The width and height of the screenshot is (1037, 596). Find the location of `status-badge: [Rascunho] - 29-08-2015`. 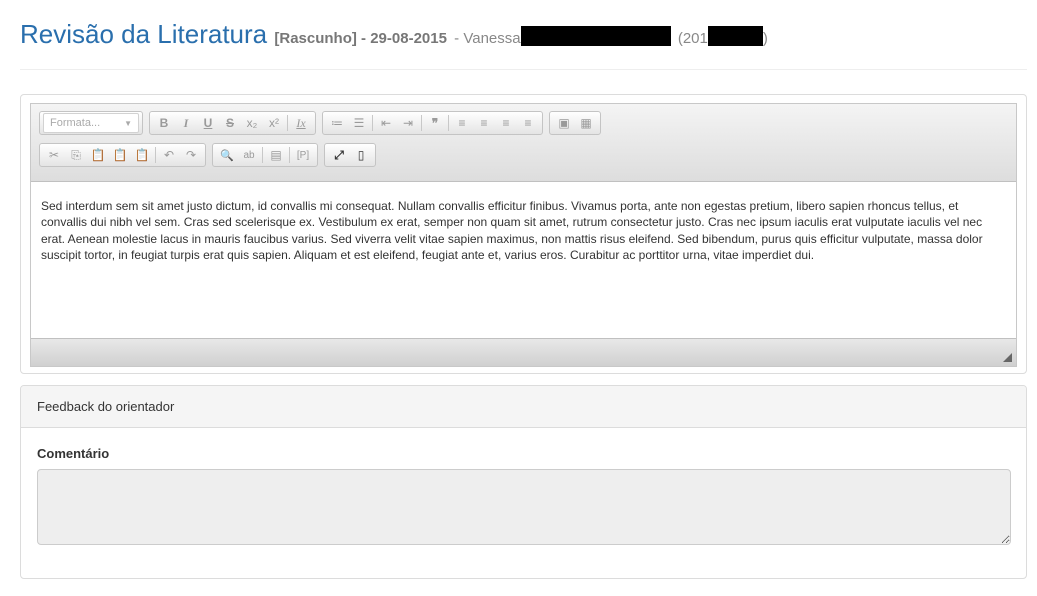

status-badge: [Rascunho] - 29-08-2015 is located at coordinates (360, 38).